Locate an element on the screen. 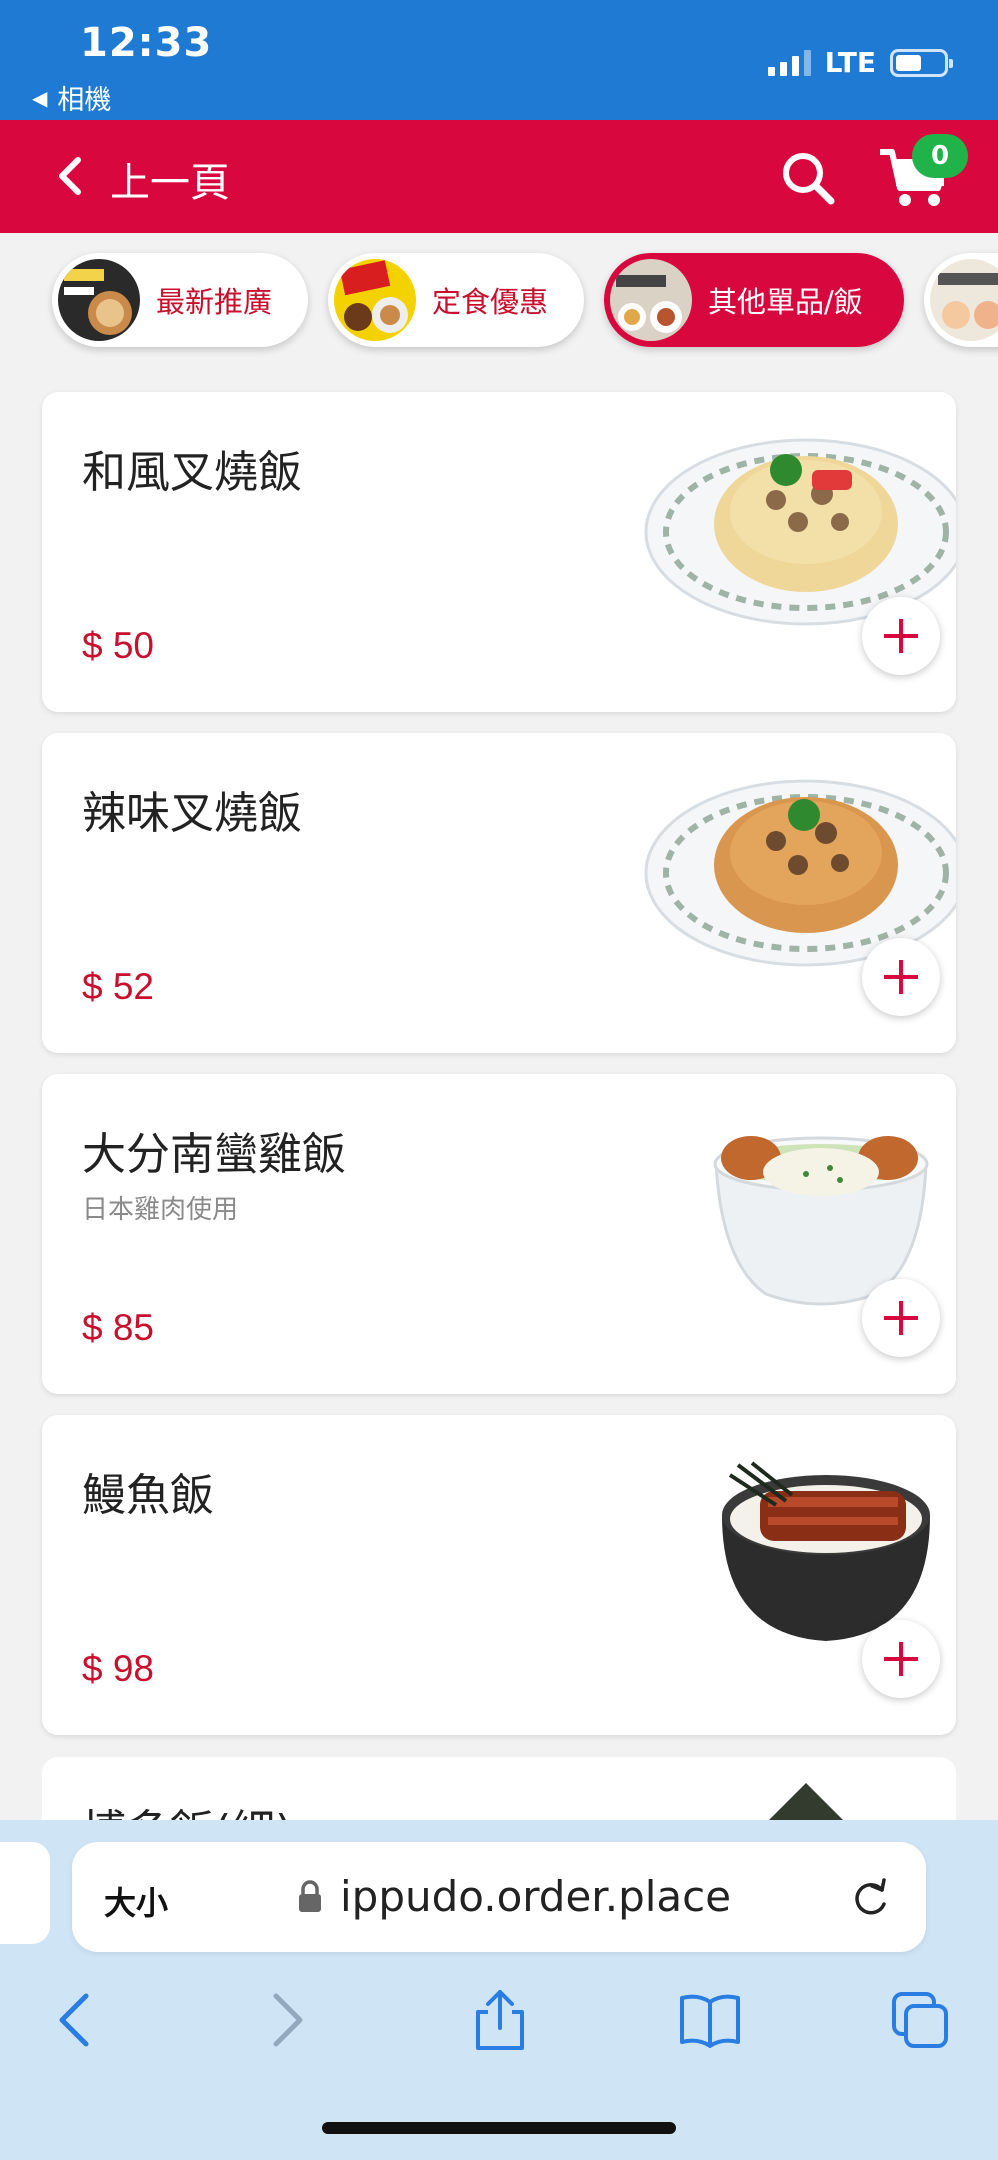 The width and height of the screenshot is (998, 2160). item-price: $ 50 is located at coordinates (118, 645).